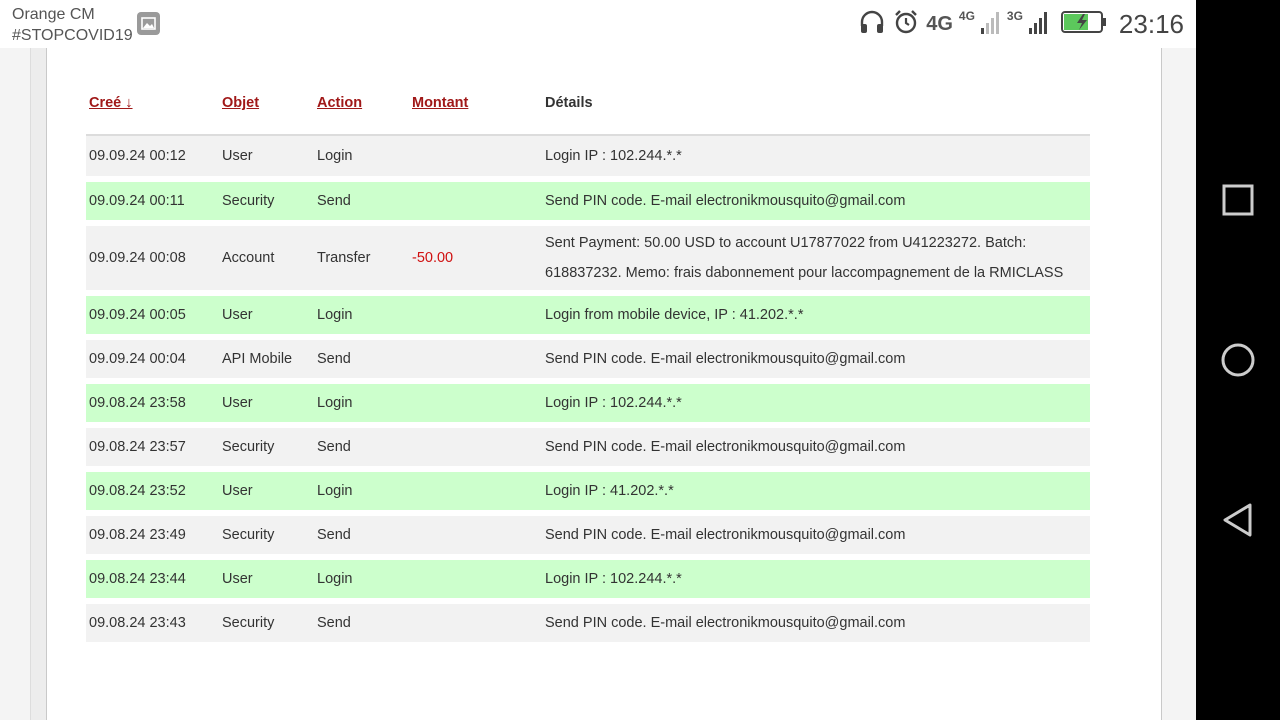  What do you see at coordinates (440, 103) in the screenshot?
I see `sort-amount-link: Montant` at bounding box center [440, 103].